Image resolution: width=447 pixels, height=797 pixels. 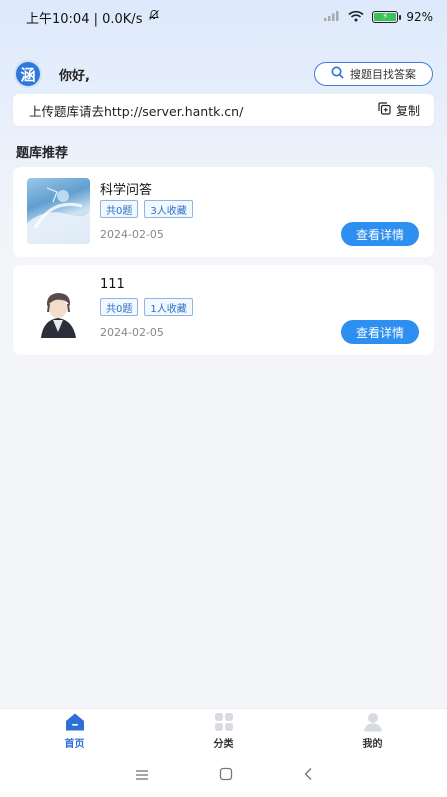 I want to click on bottom-tab-bar: 首页 分类 我的, so click(x=223, y=730).